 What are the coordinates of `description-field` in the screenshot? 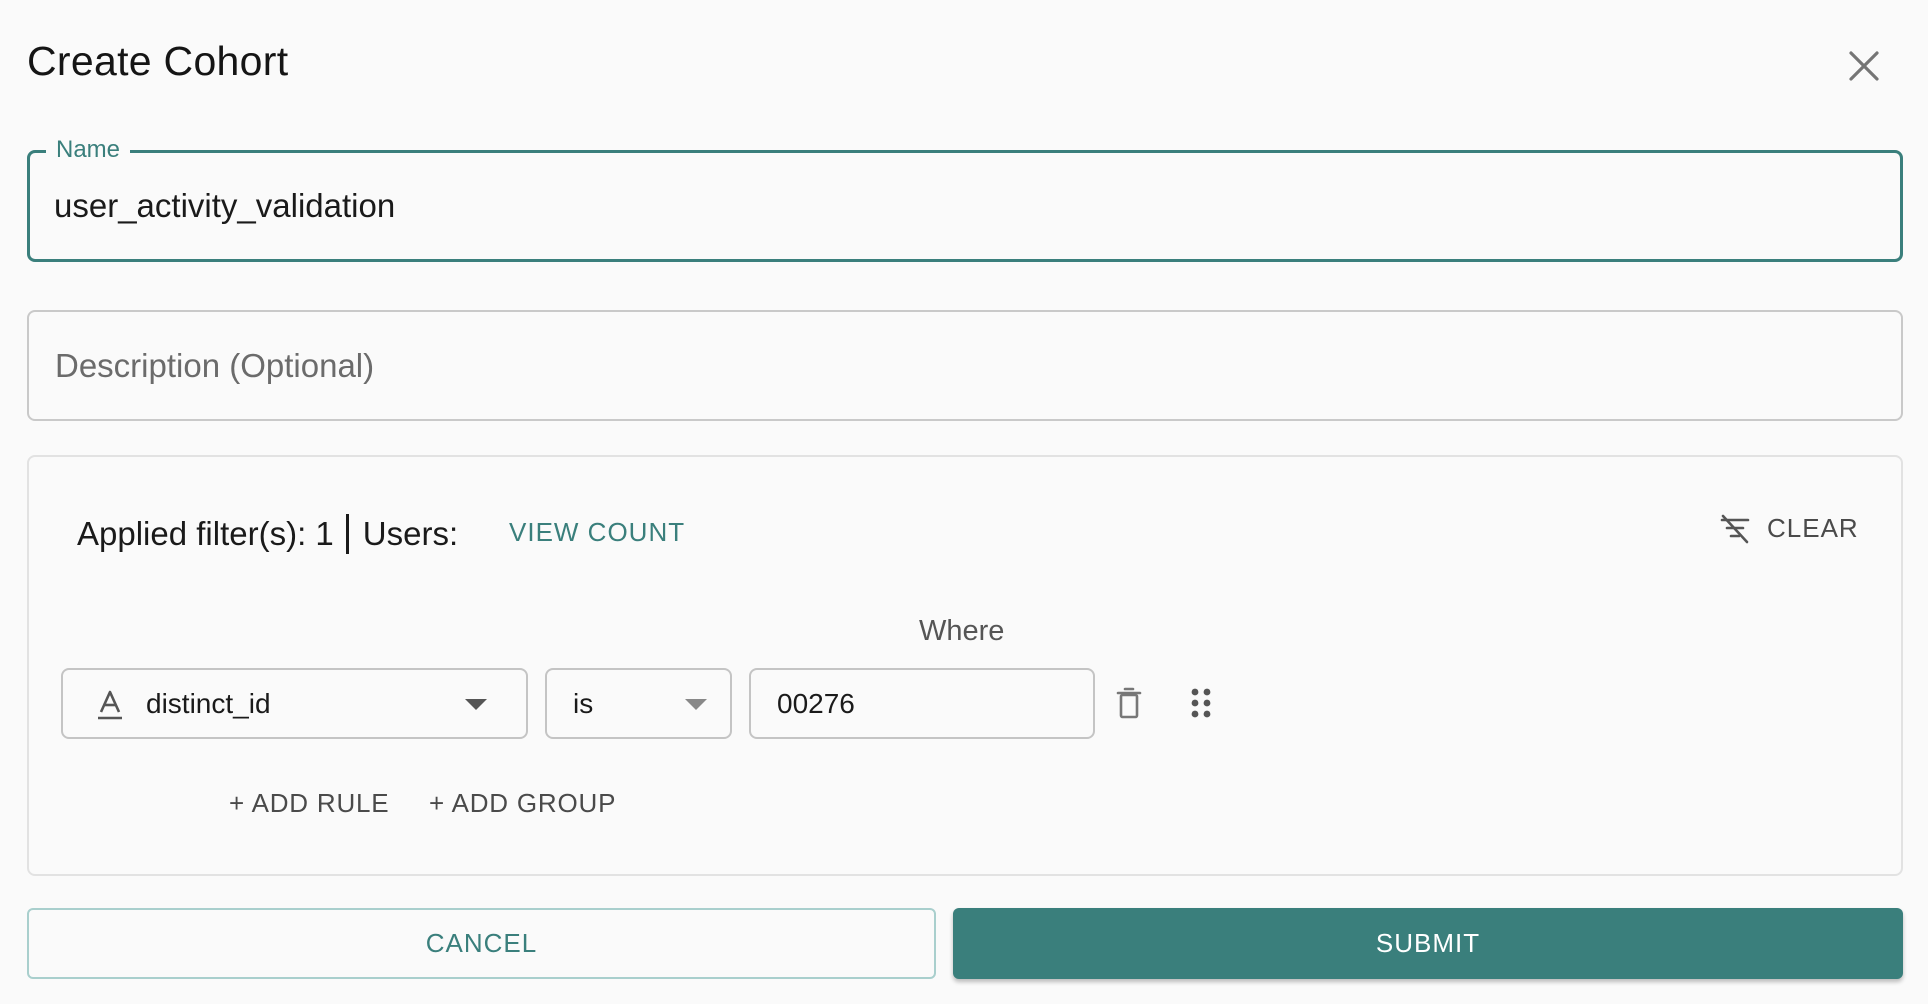 It's located at (965, 365).